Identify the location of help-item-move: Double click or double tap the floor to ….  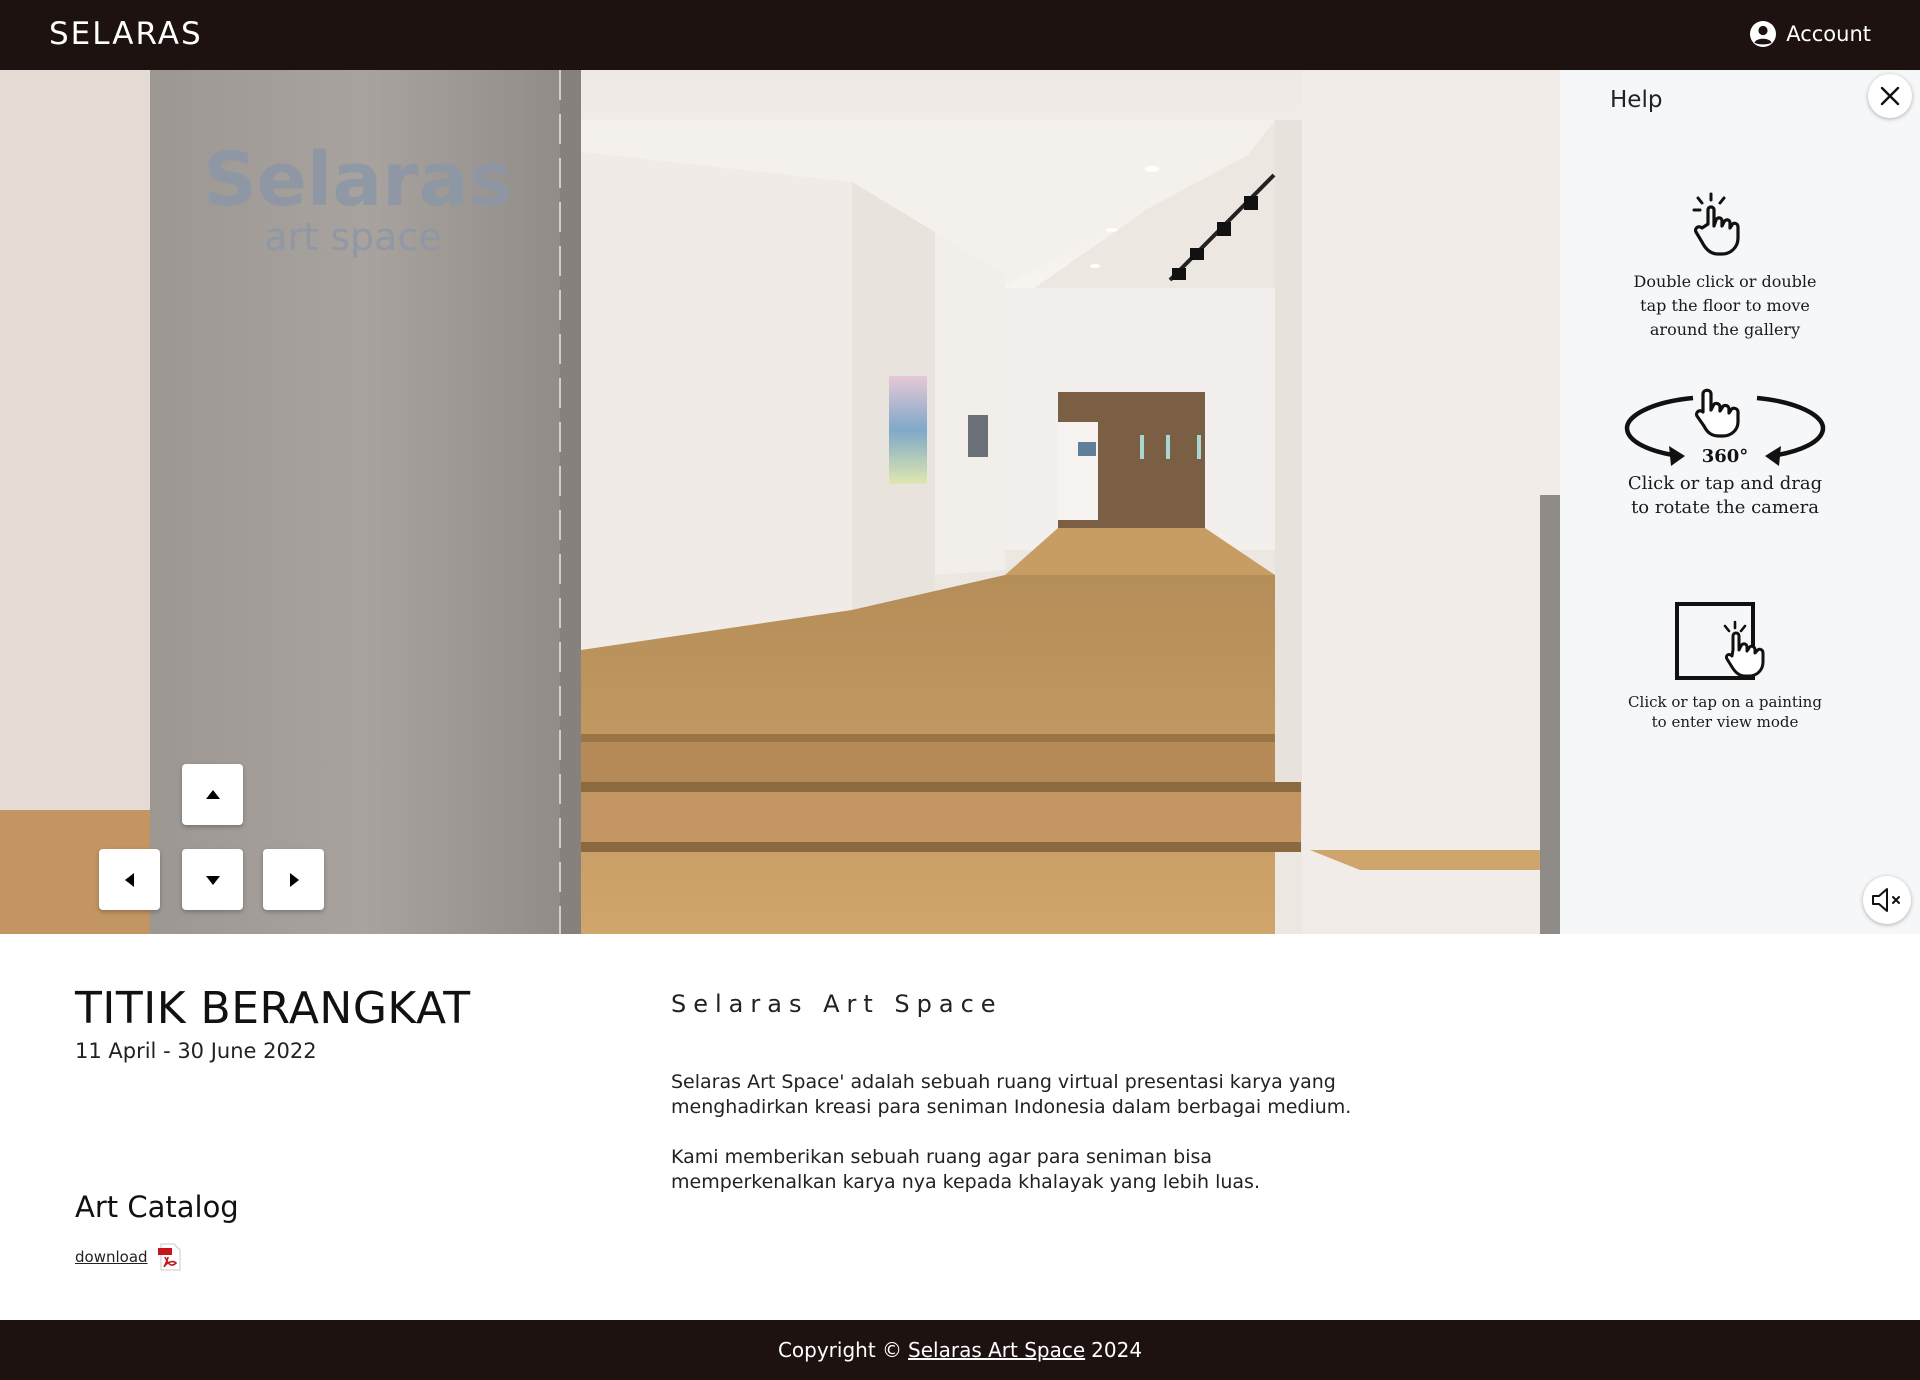
(1725, 266).